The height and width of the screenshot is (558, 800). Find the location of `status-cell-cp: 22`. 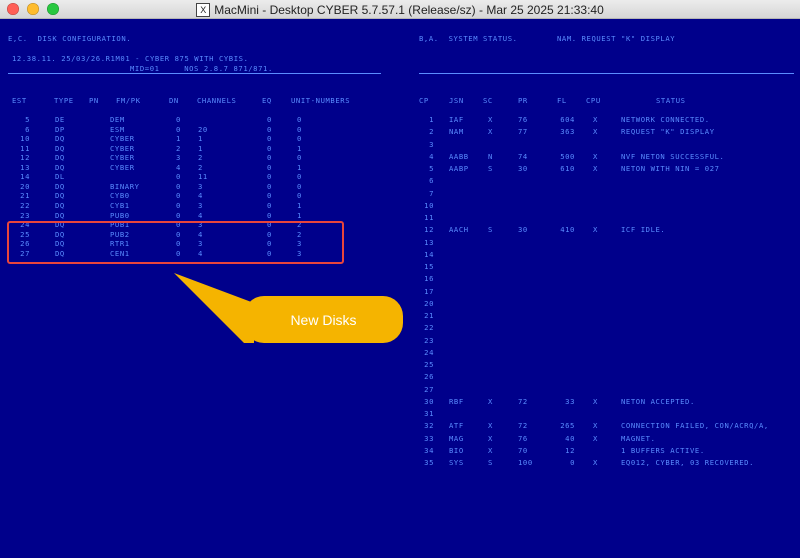

status-cell-cp: 22 is located at coordinates (429, 328).